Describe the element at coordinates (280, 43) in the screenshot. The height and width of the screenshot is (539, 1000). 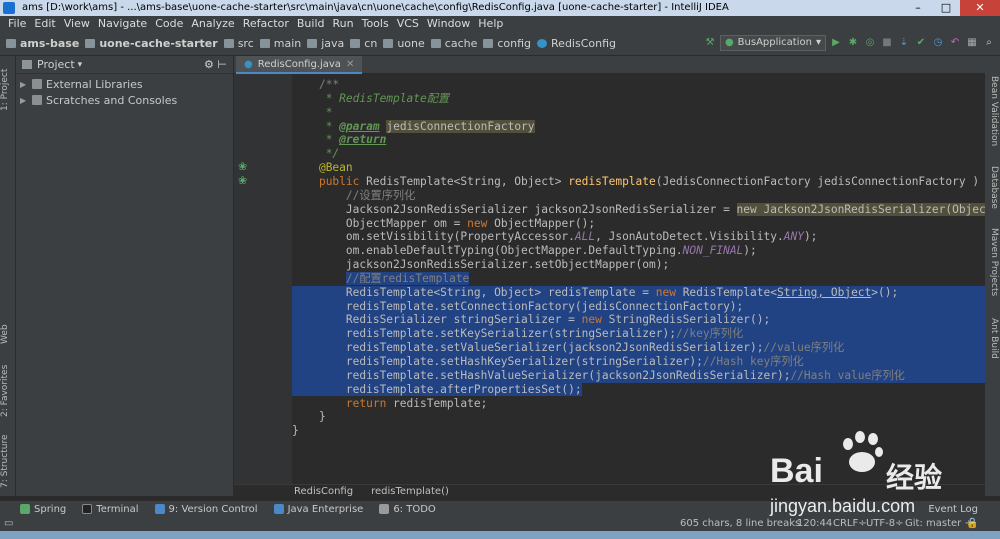
I see `breadcrumb-item: main` at that location.